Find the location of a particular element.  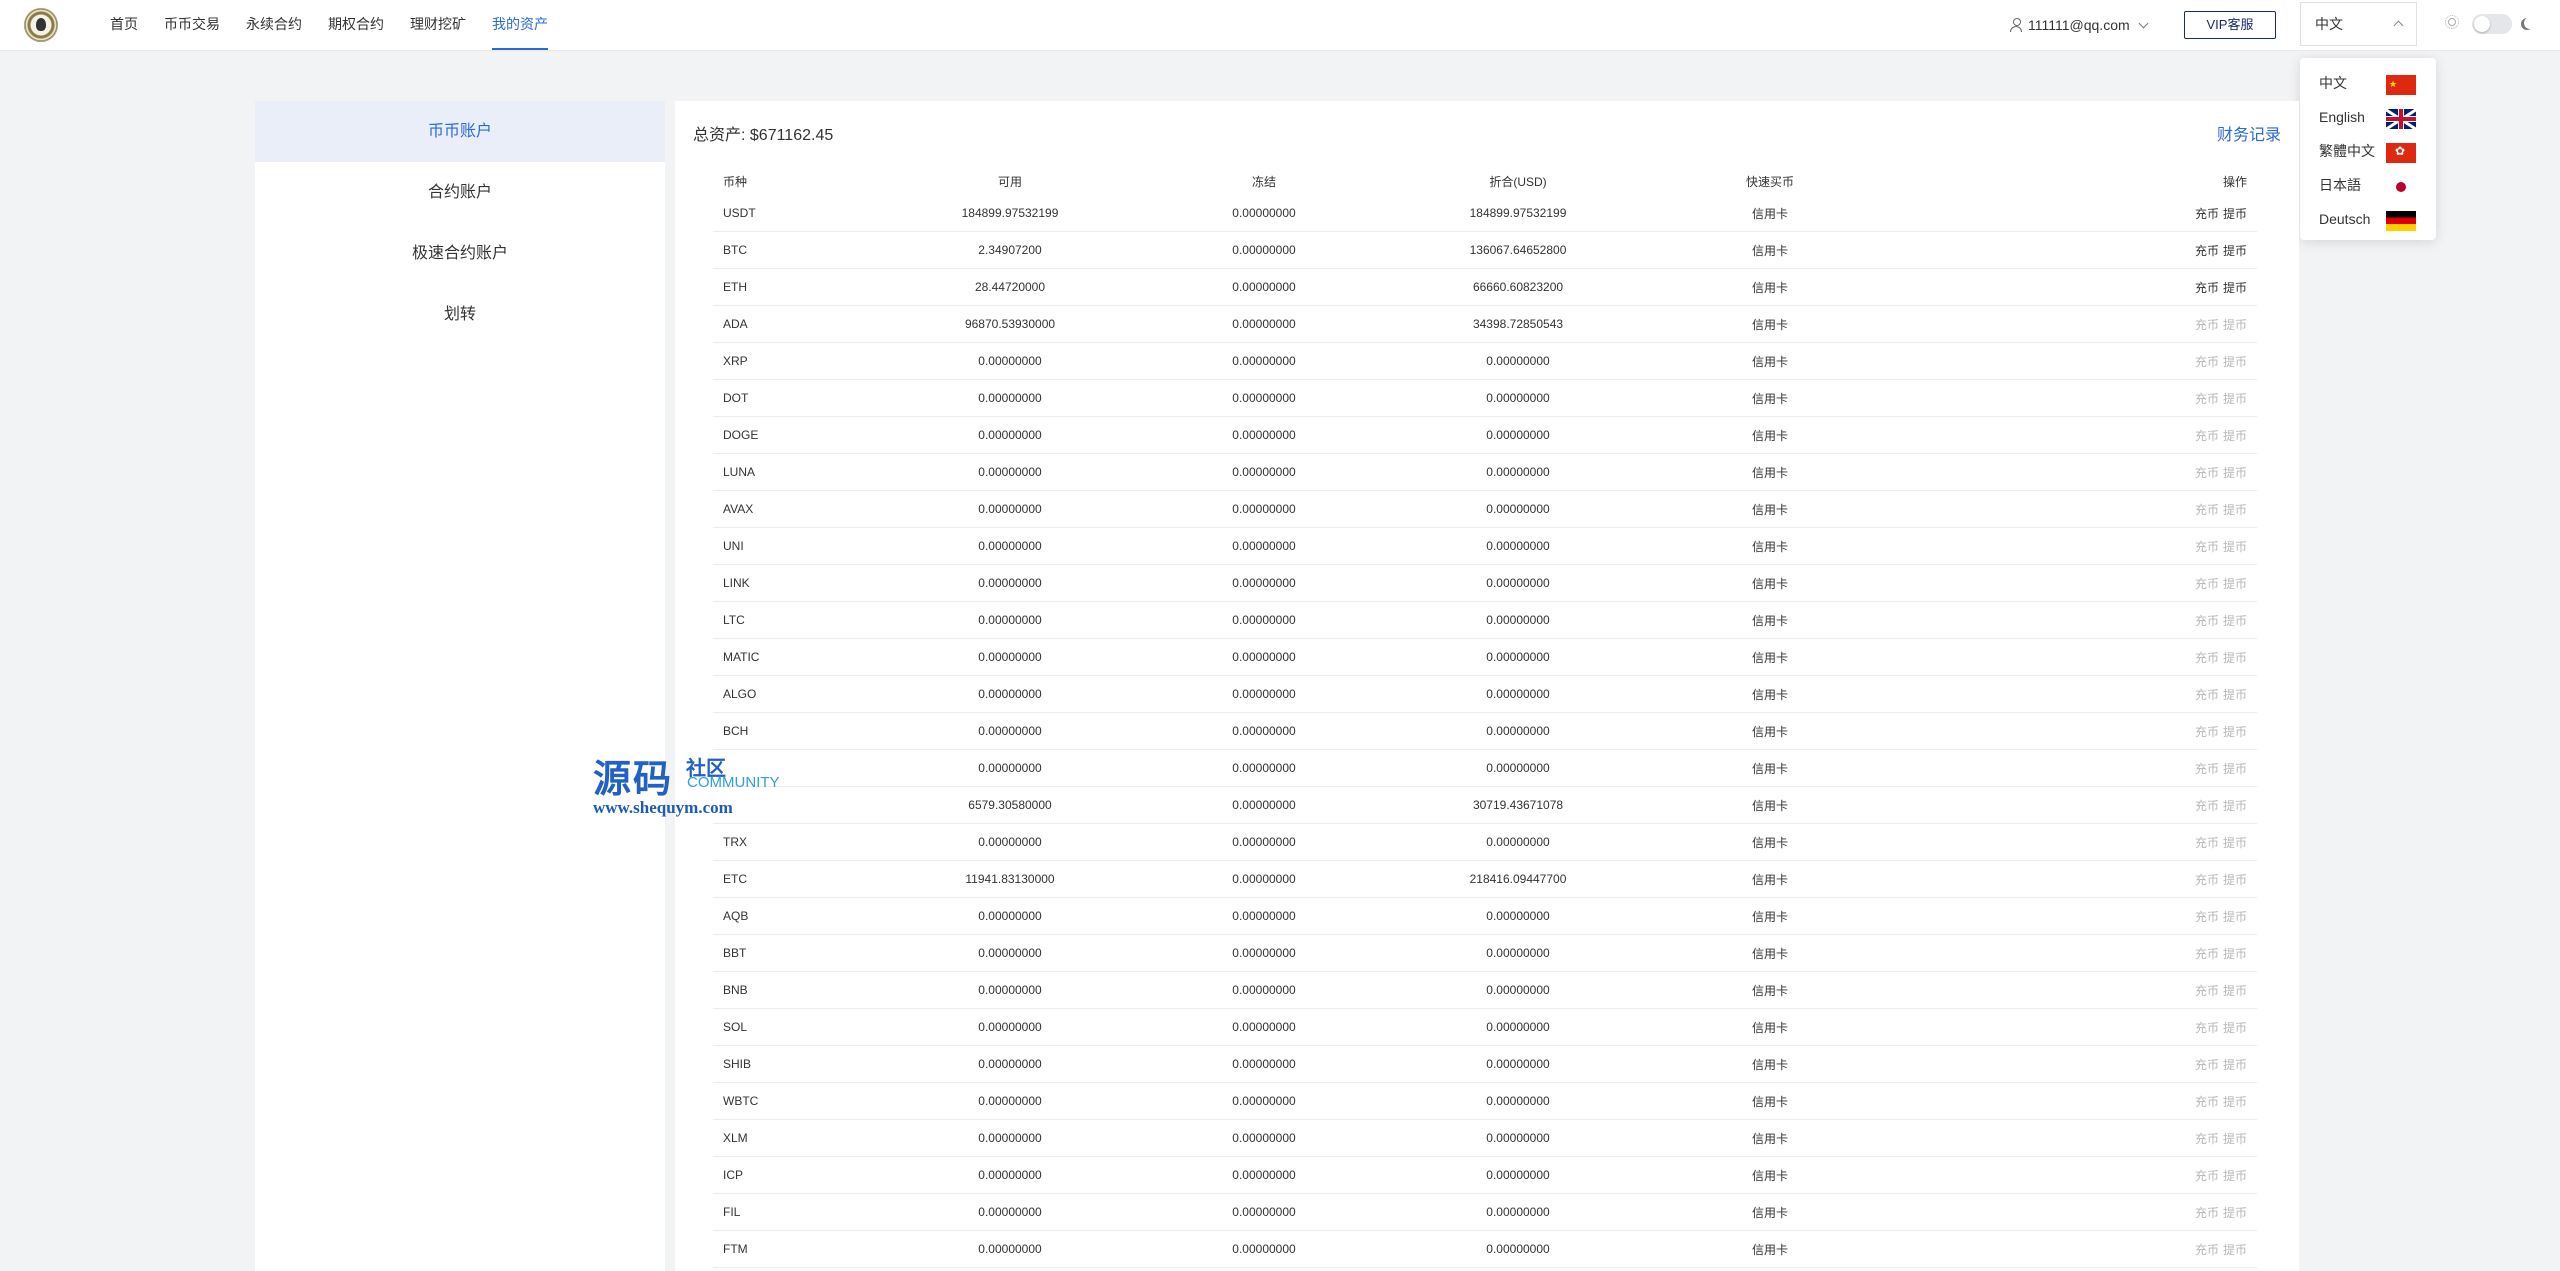

nav-item-1: 币币交易 is located at coordinates (192, 25).